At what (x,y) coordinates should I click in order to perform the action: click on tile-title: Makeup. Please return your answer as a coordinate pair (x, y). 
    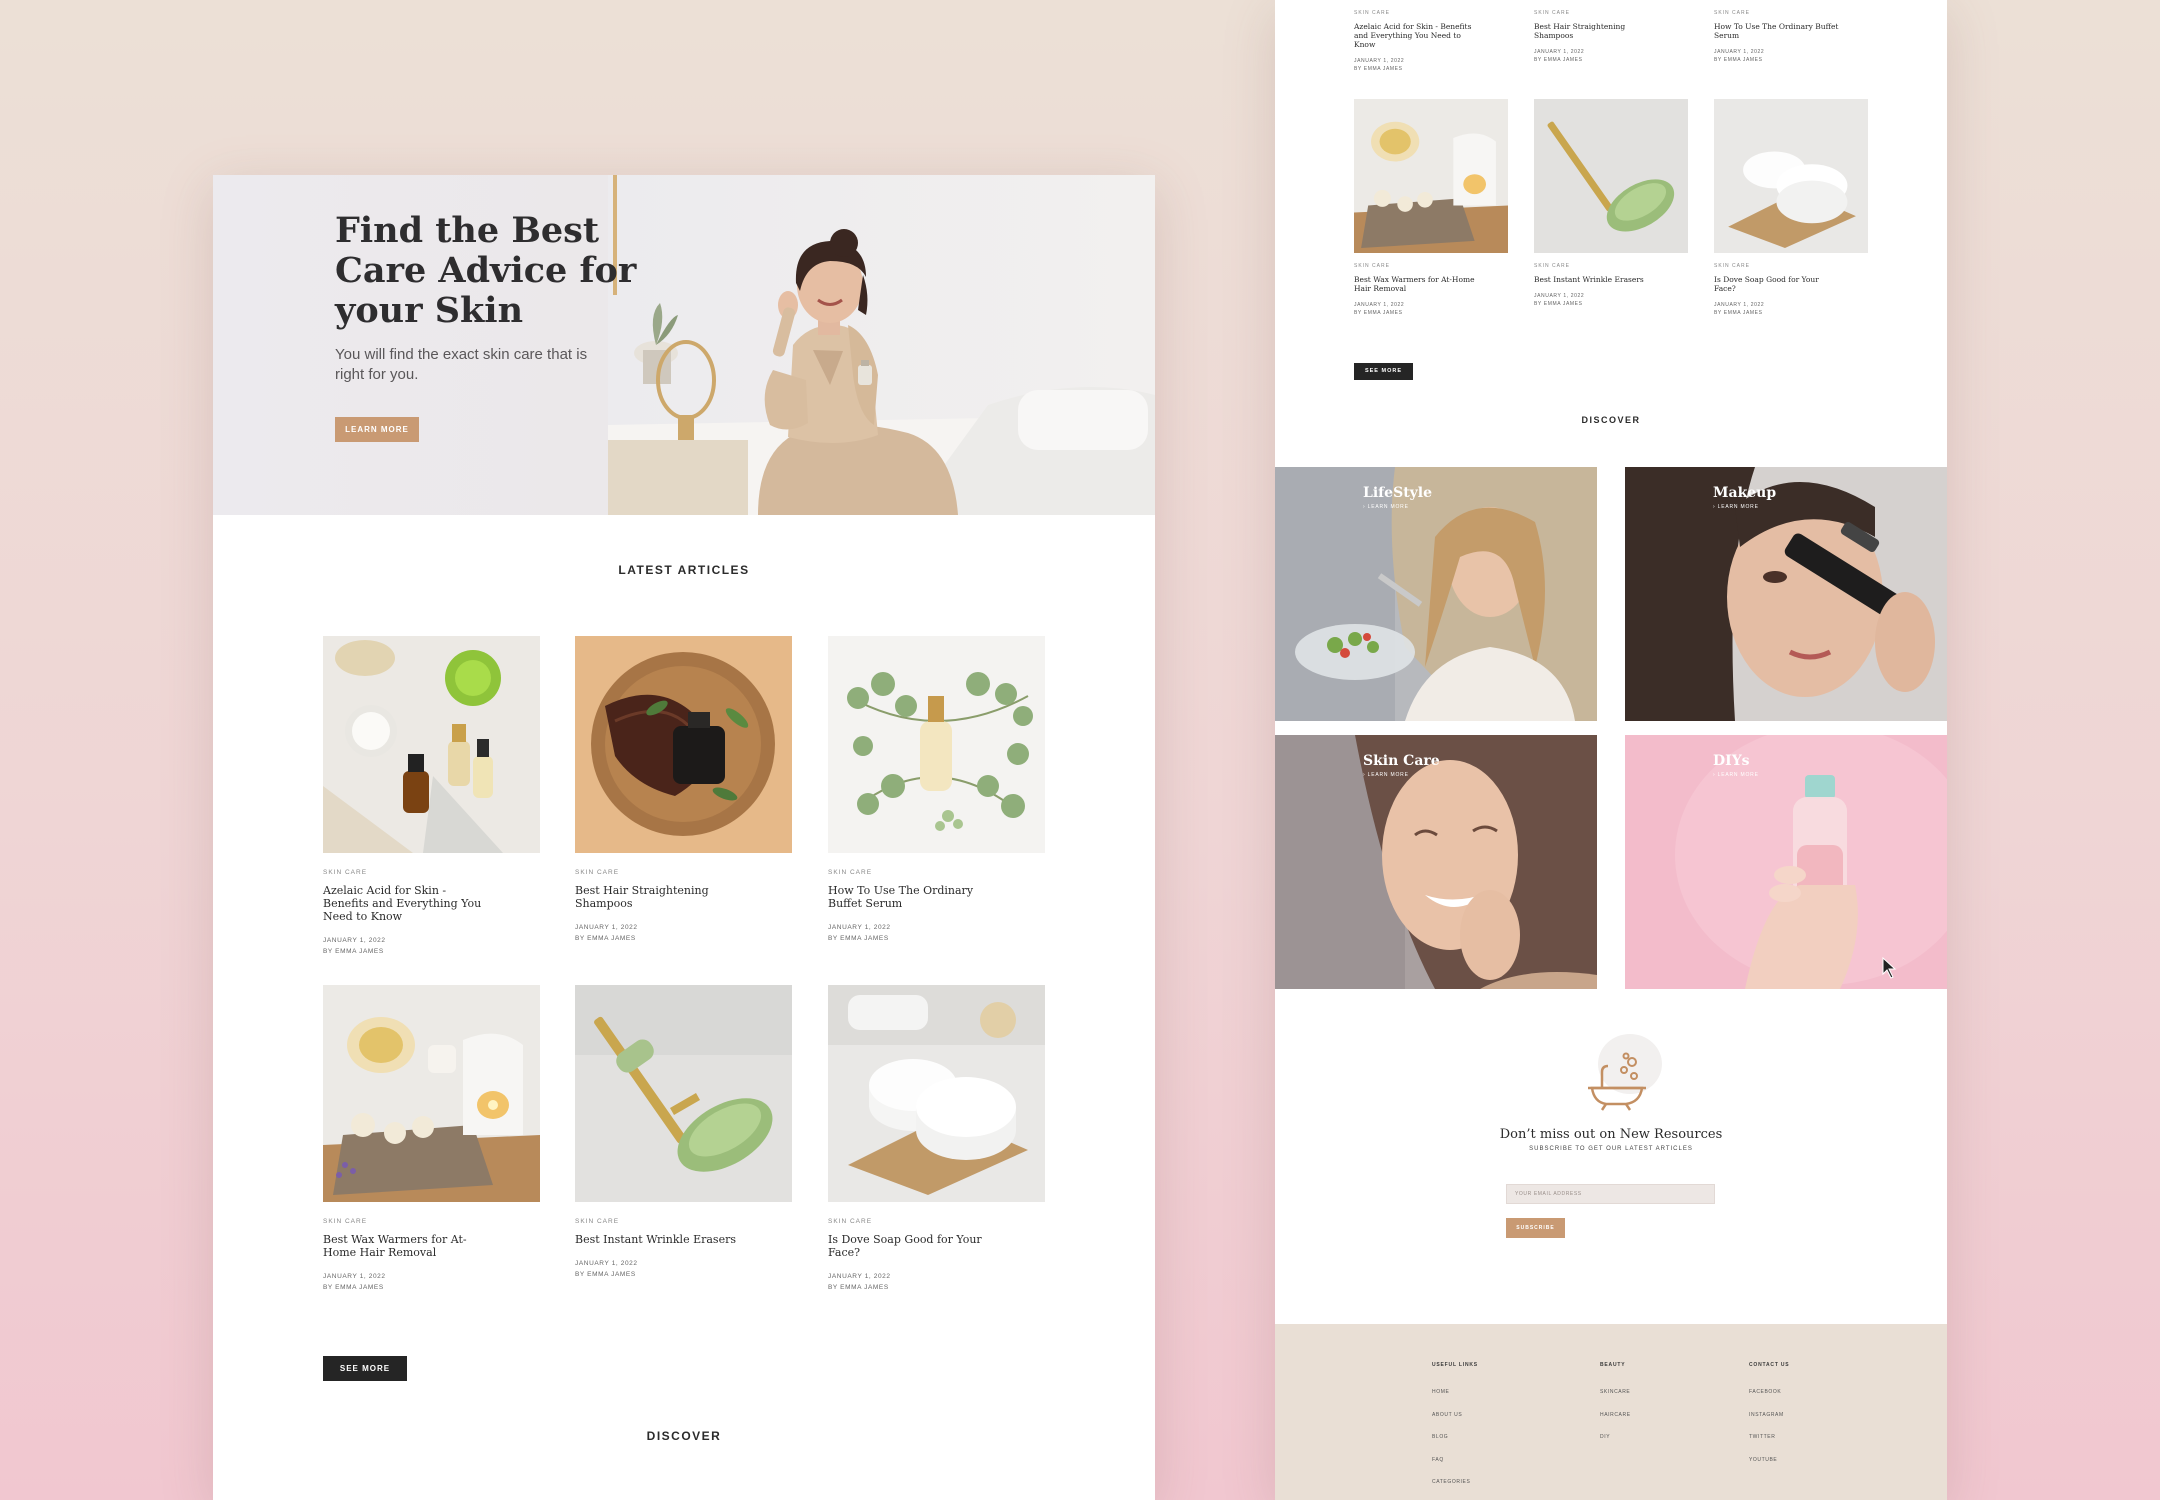
    Looking at the image, I should click on (1745, 493).